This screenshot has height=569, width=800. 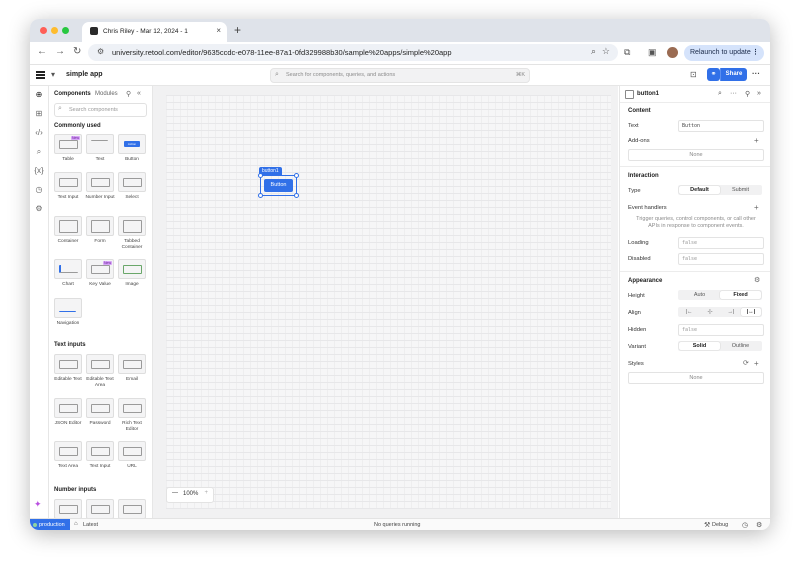 I want to click on component-text: Text, so click(x=100, y=148).